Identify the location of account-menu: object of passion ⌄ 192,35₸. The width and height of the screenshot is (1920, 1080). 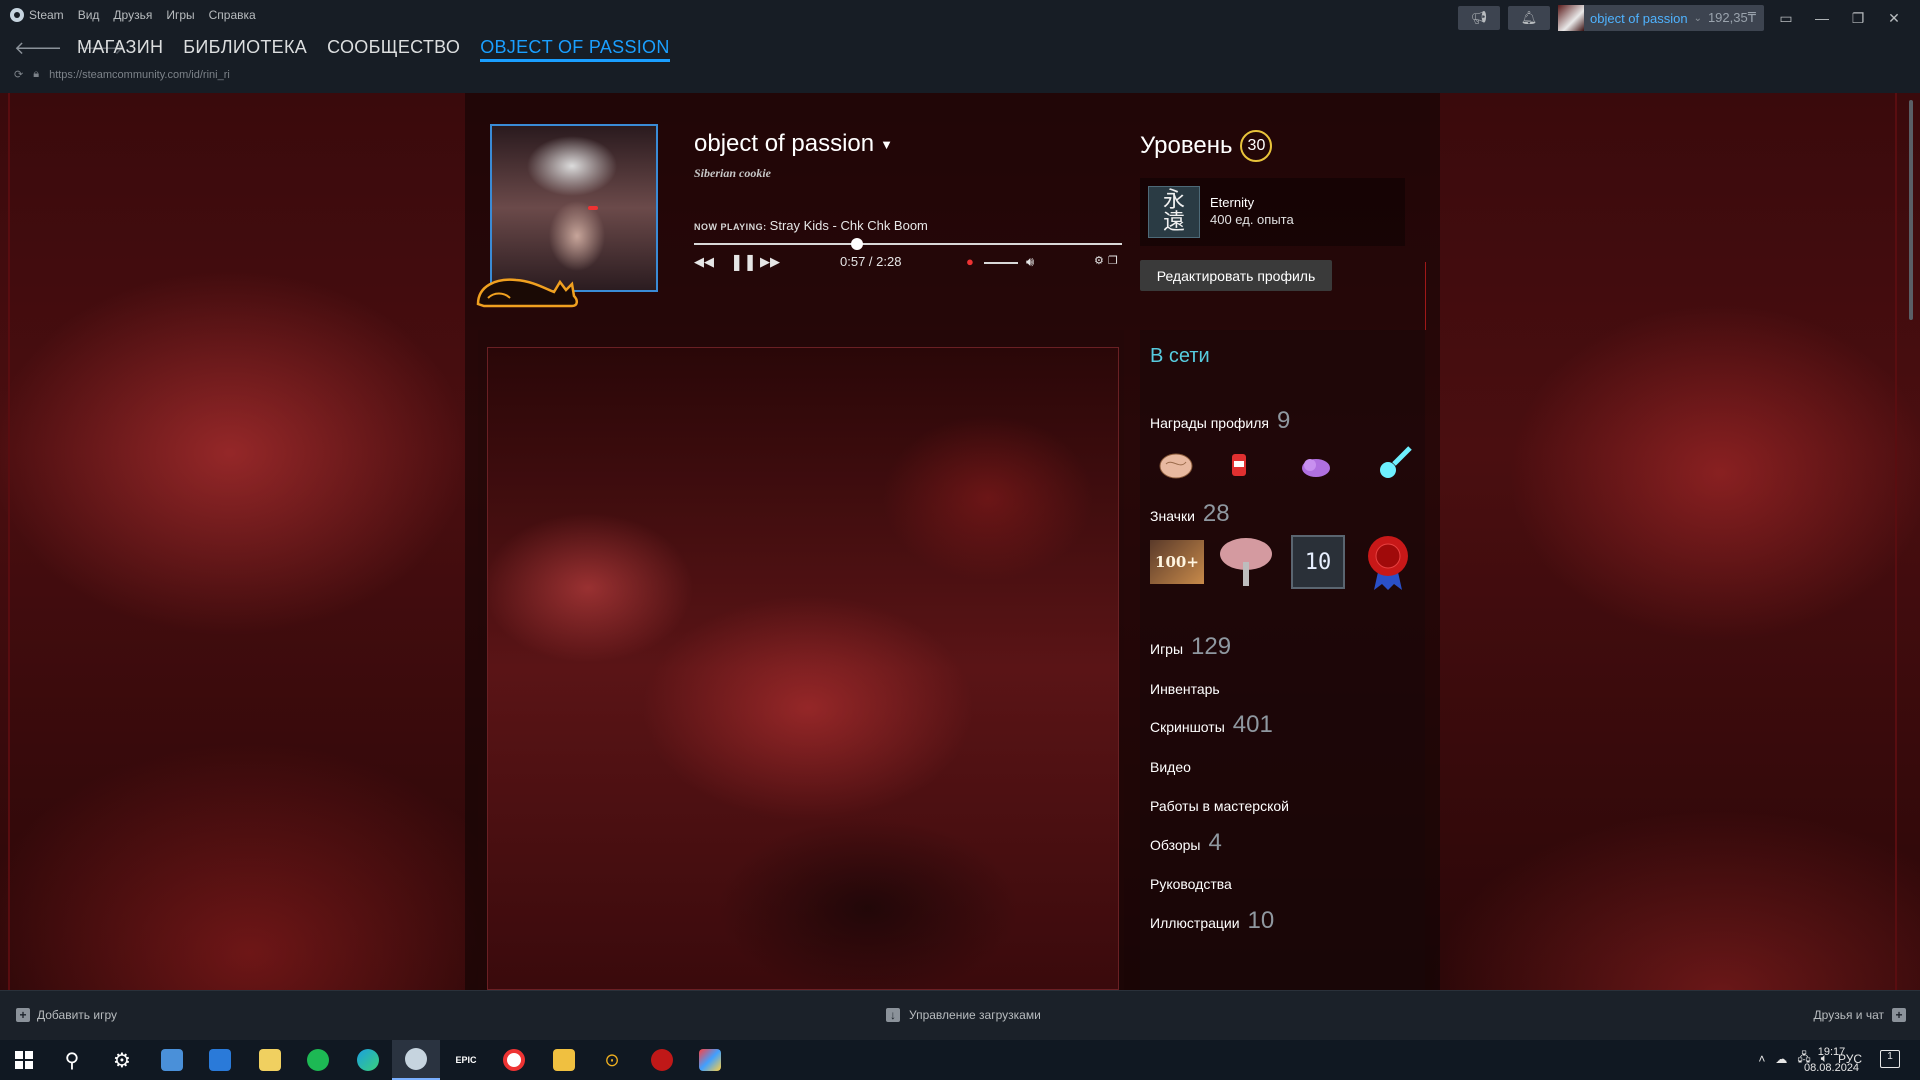
(1660, 18).